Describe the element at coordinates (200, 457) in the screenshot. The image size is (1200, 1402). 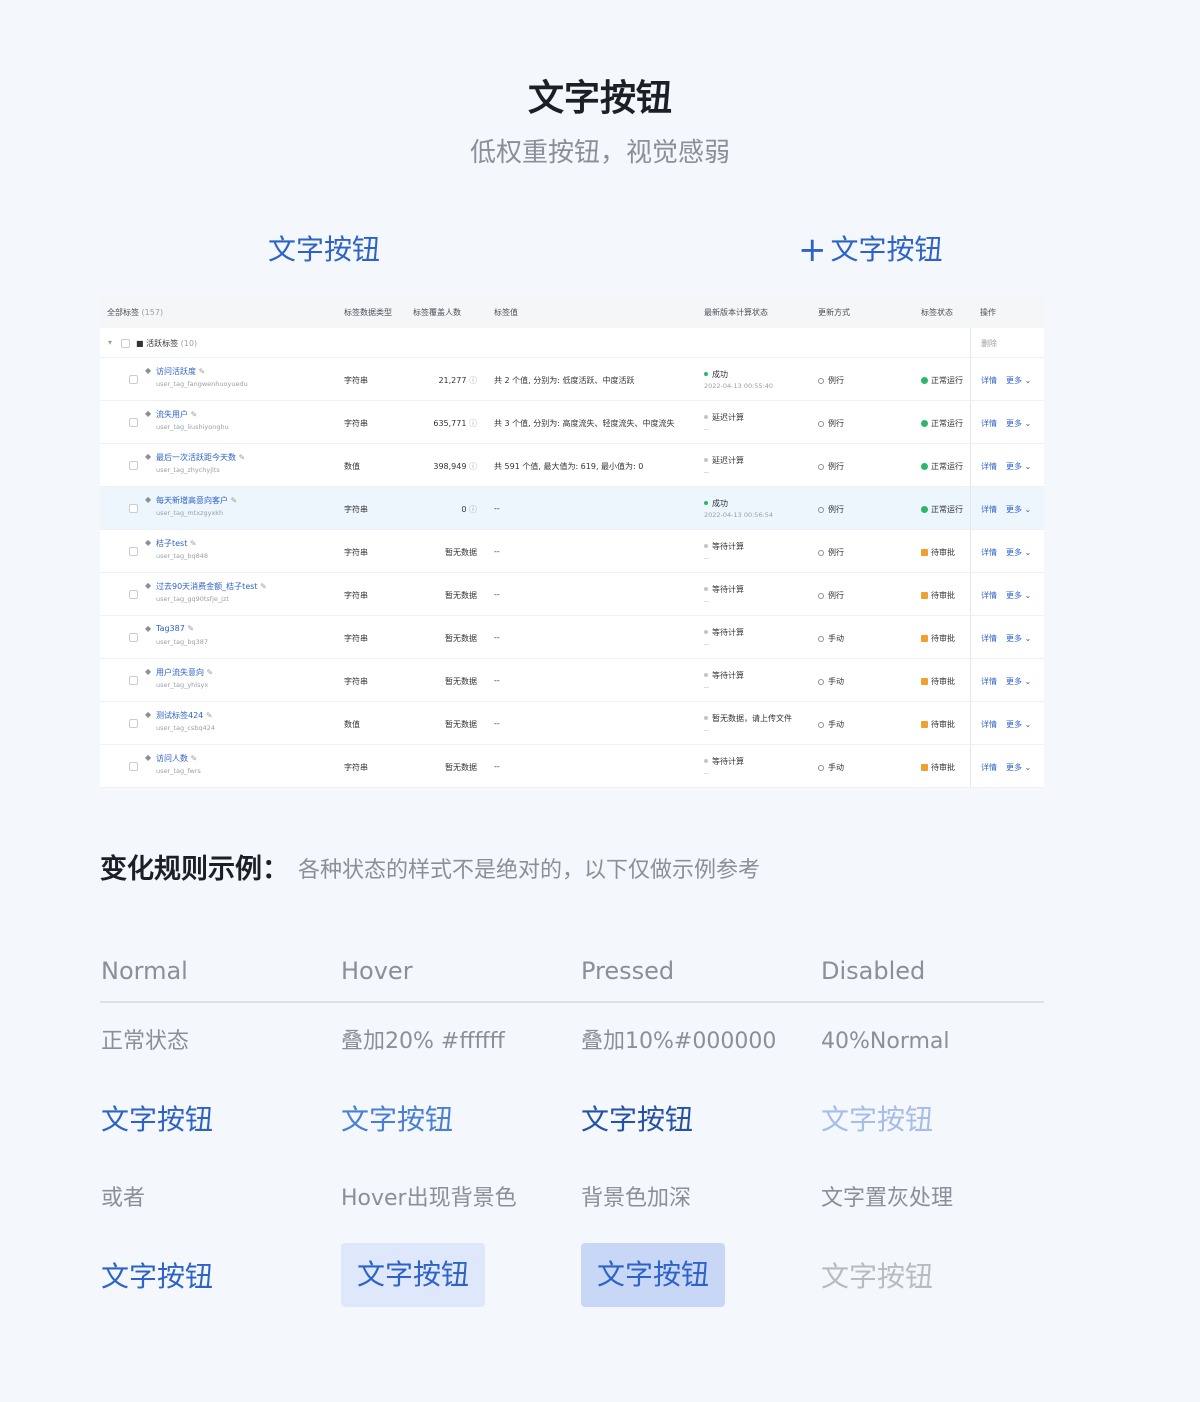
I see `tag-name-link: 最后一次活跃距今天数 ✎` at that location.